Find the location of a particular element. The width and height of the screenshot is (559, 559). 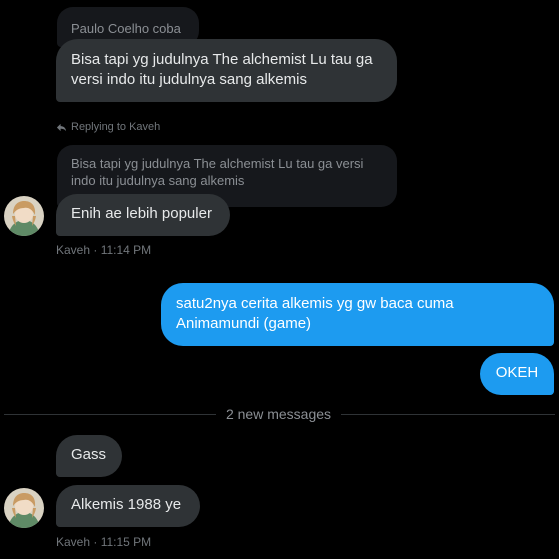

message-text: Enih ae lebih populer is located at coordinates (141, 213).